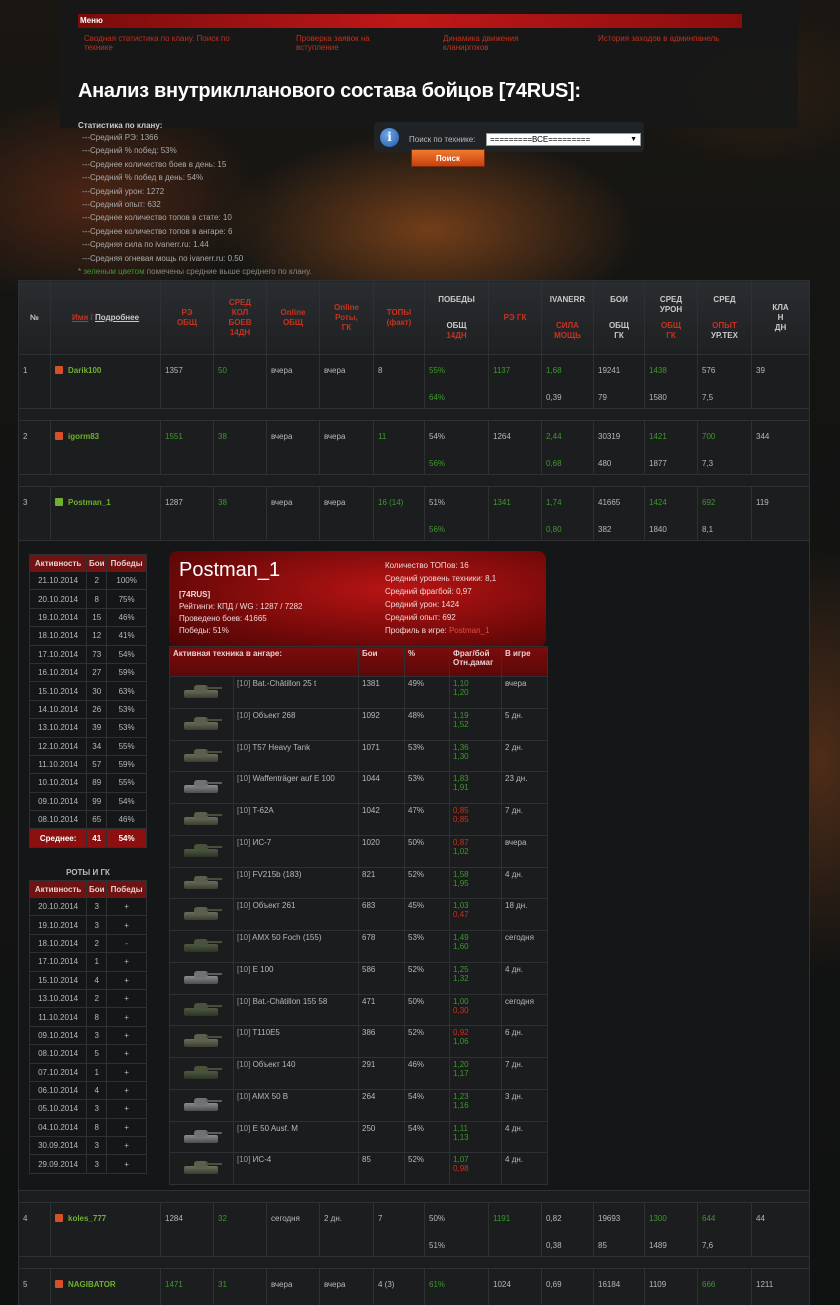  Describe the element at coordinates (126, 801) in the screenshot. I see `activity-cell: 54%` at that location.